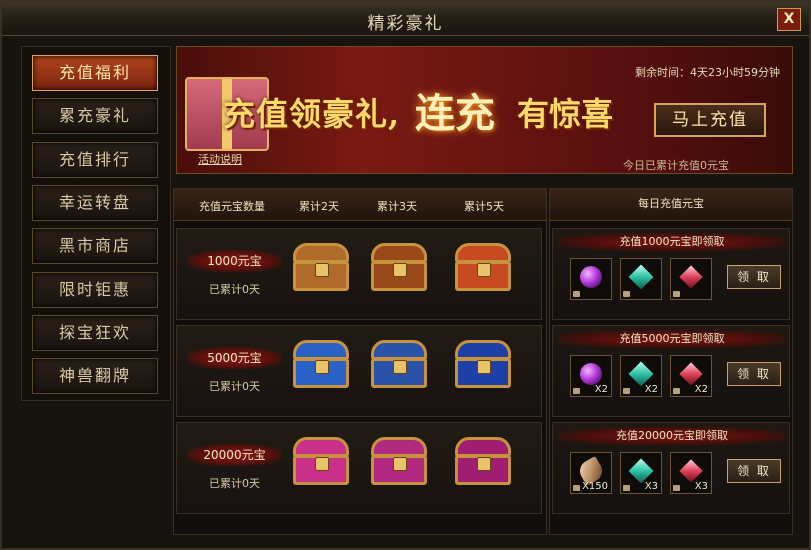 Image resolution: width=811 pixels, height=550 pixels. What do you see at coordinates (641, 279) in the screenshot?
I see `teal-crystal-icon` at bounding box center [641, 279].